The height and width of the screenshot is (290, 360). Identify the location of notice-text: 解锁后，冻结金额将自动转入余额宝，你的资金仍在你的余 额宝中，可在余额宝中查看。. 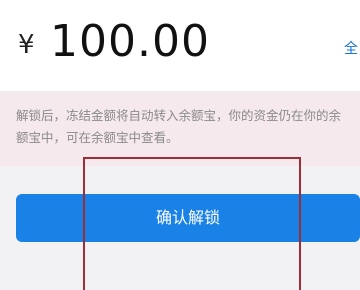
(188, 127).